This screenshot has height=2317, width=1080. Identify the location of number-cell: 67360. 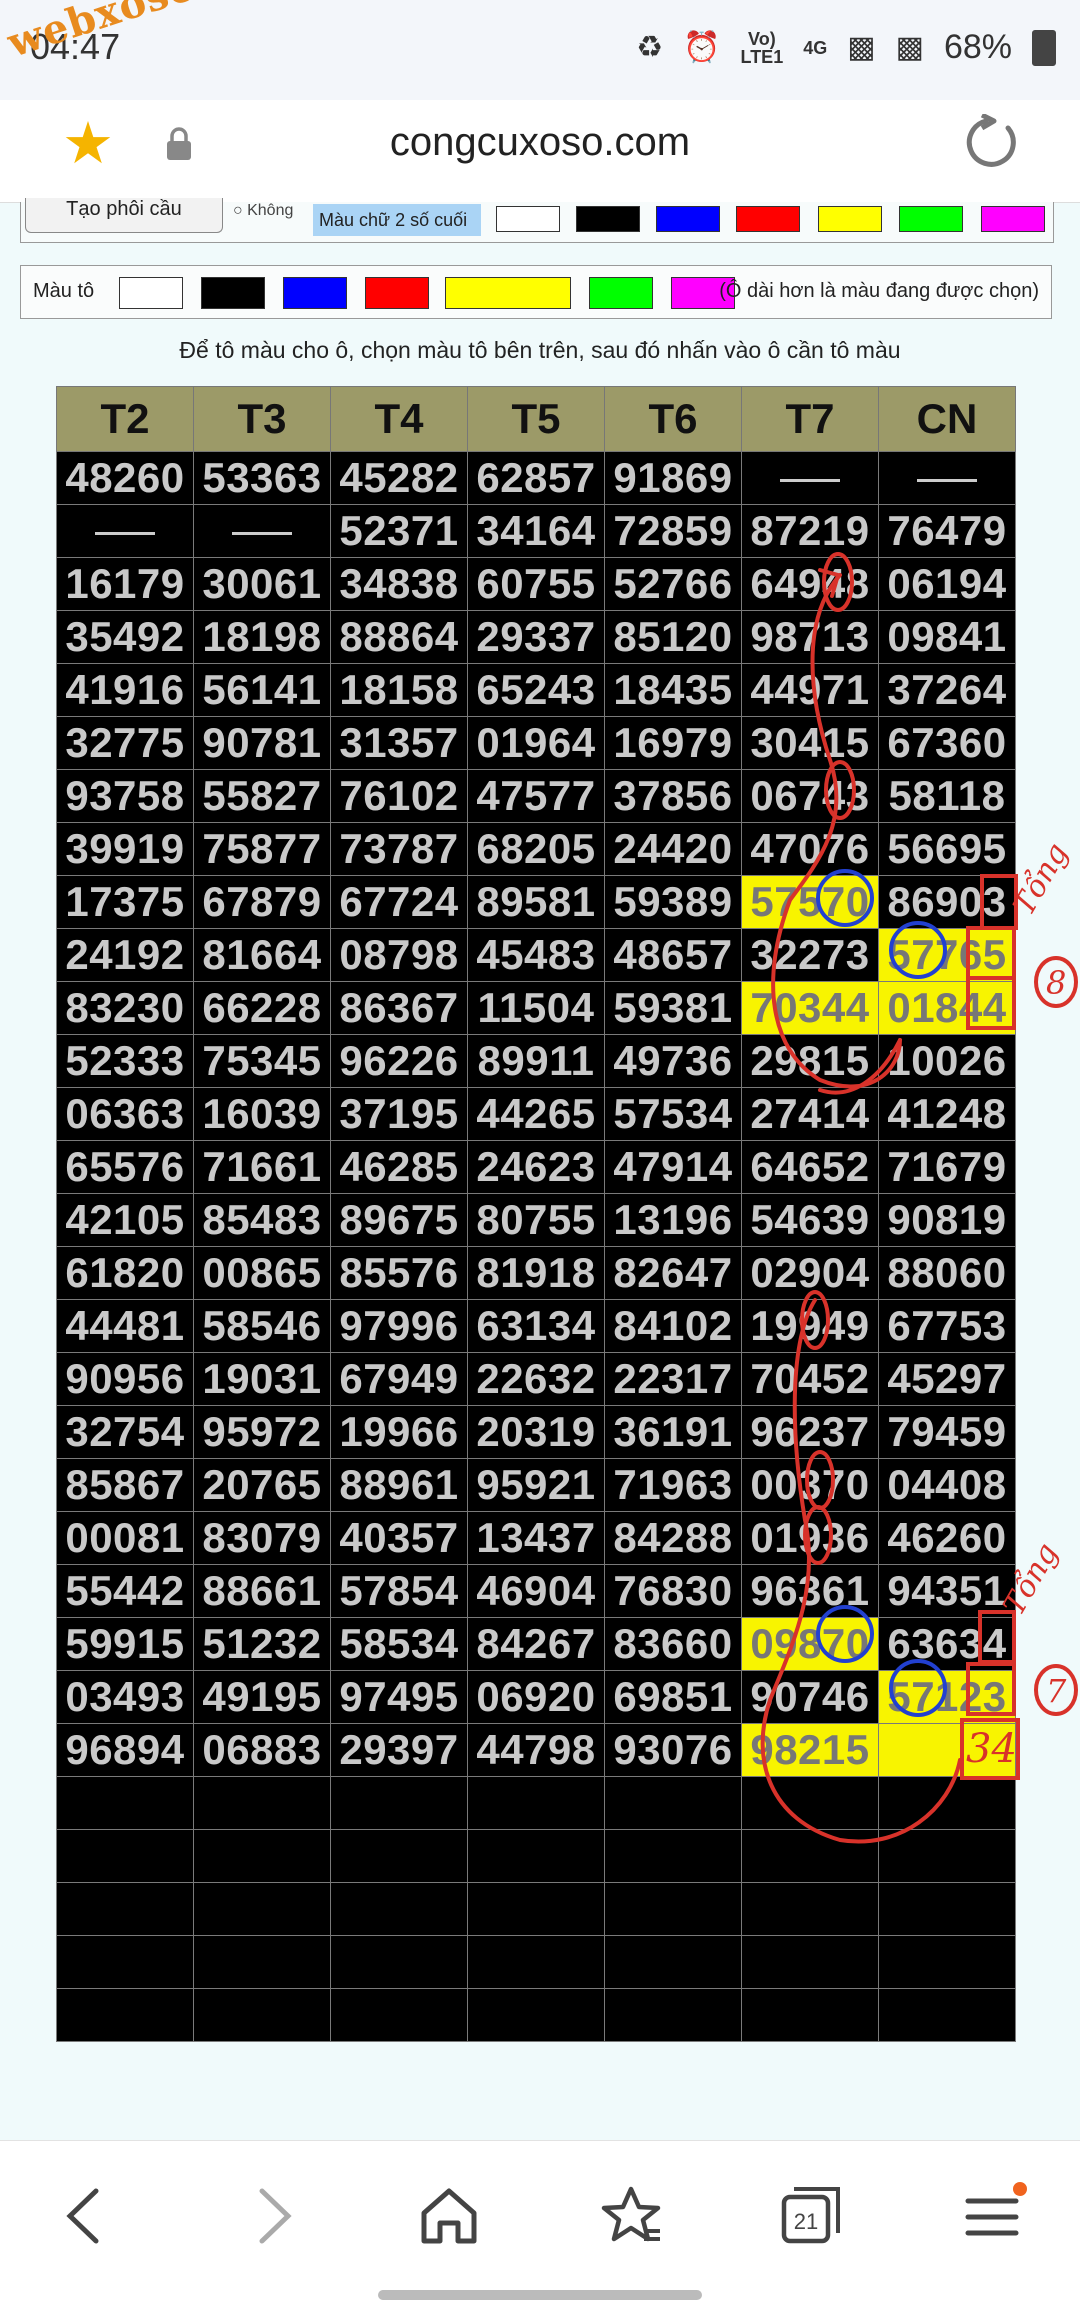
(947, 743).